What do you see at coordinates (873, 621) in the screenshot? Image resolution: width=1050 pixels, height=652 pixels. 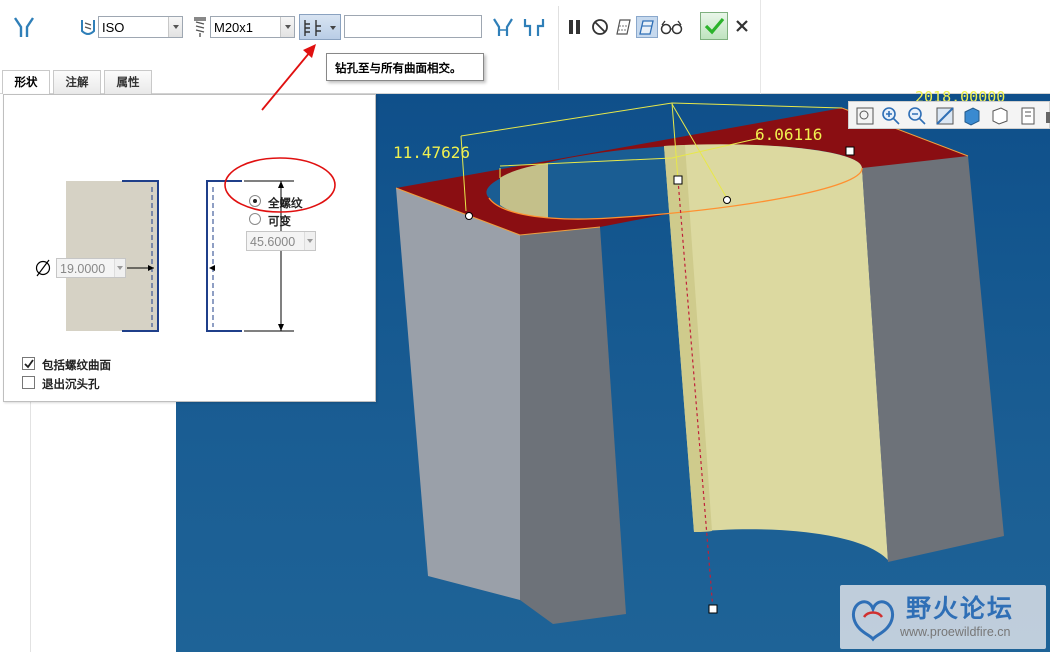 I see `forum-logo-icon` at bounding box center [873, 621].